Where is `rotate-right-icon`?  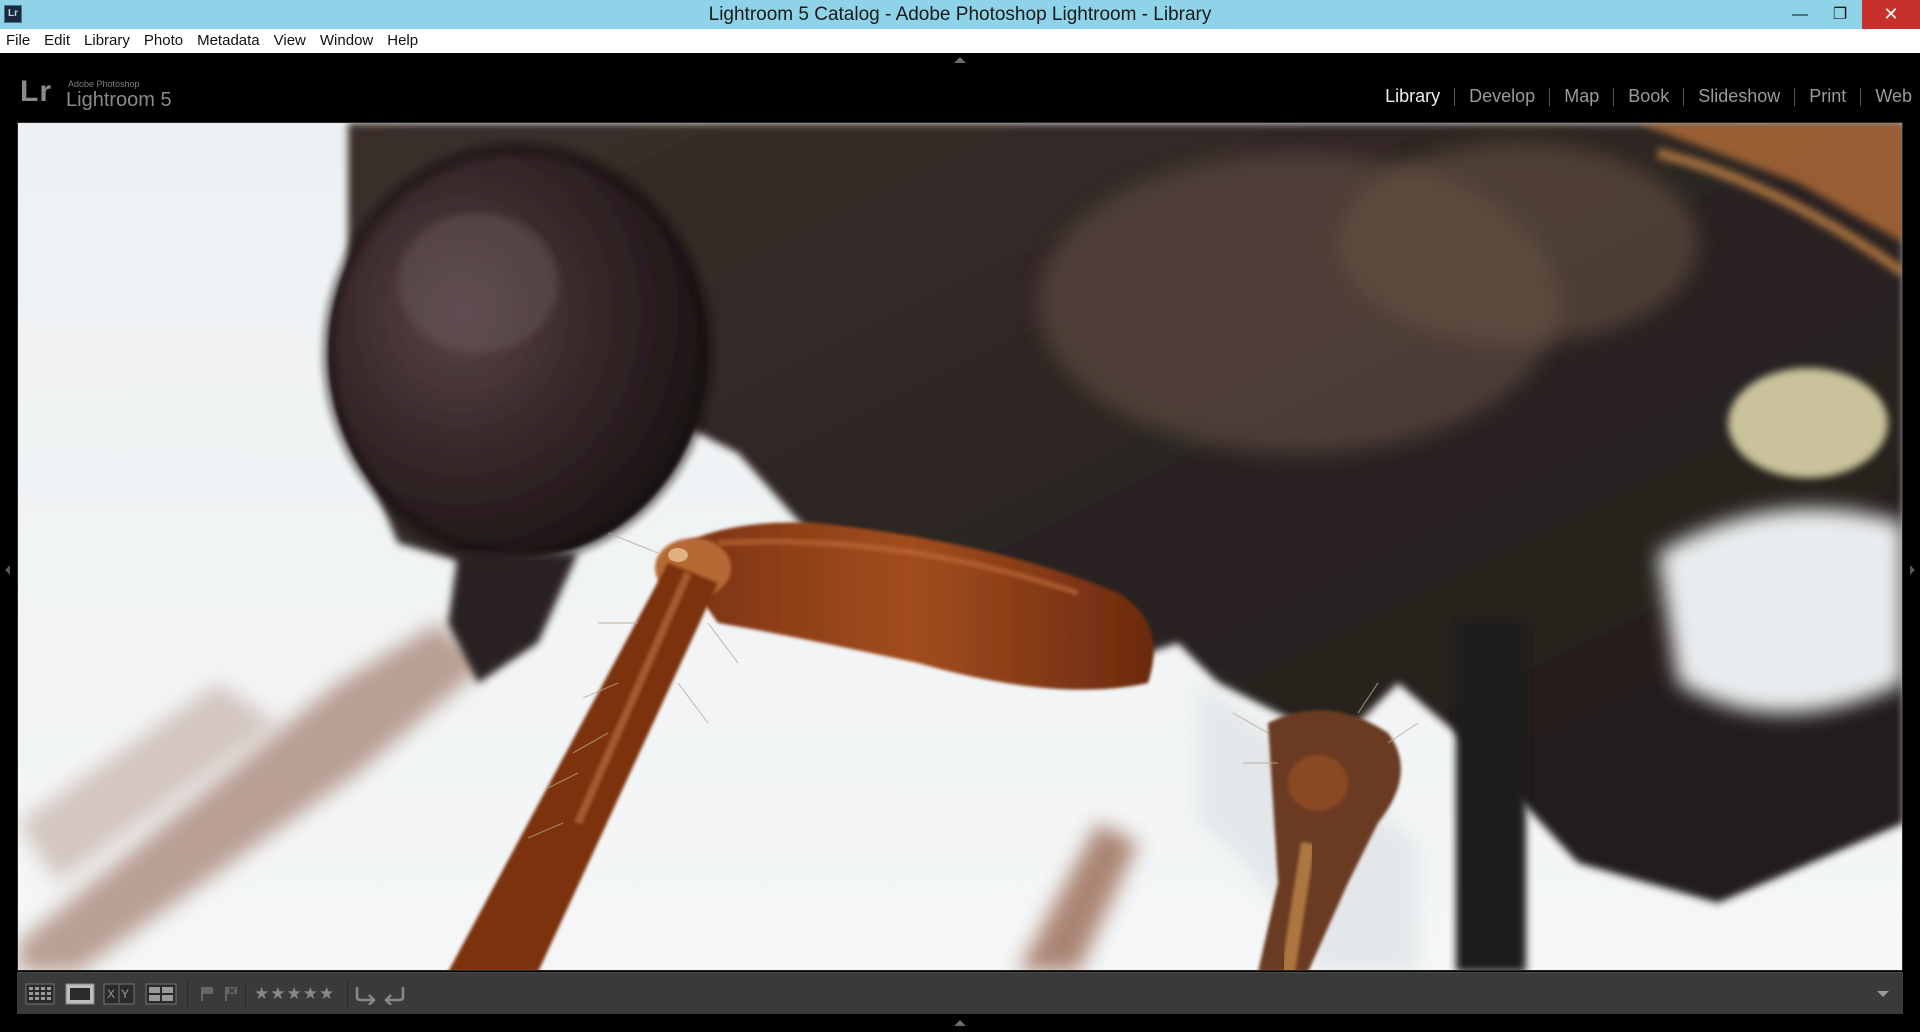 rotate-right-icon is located at coordinates (394, 996).